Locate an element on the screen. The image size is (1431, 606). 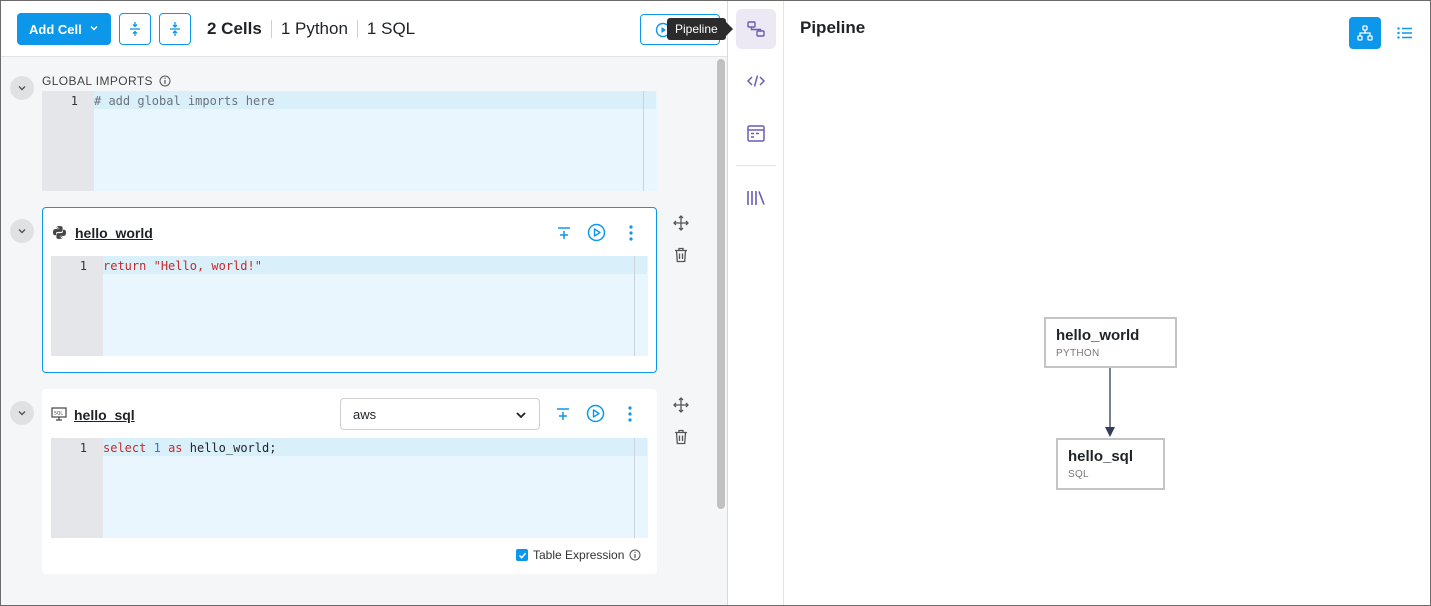
global-imports-heading: GLOBAL IMPORTS is located at coordinates (106, 81).